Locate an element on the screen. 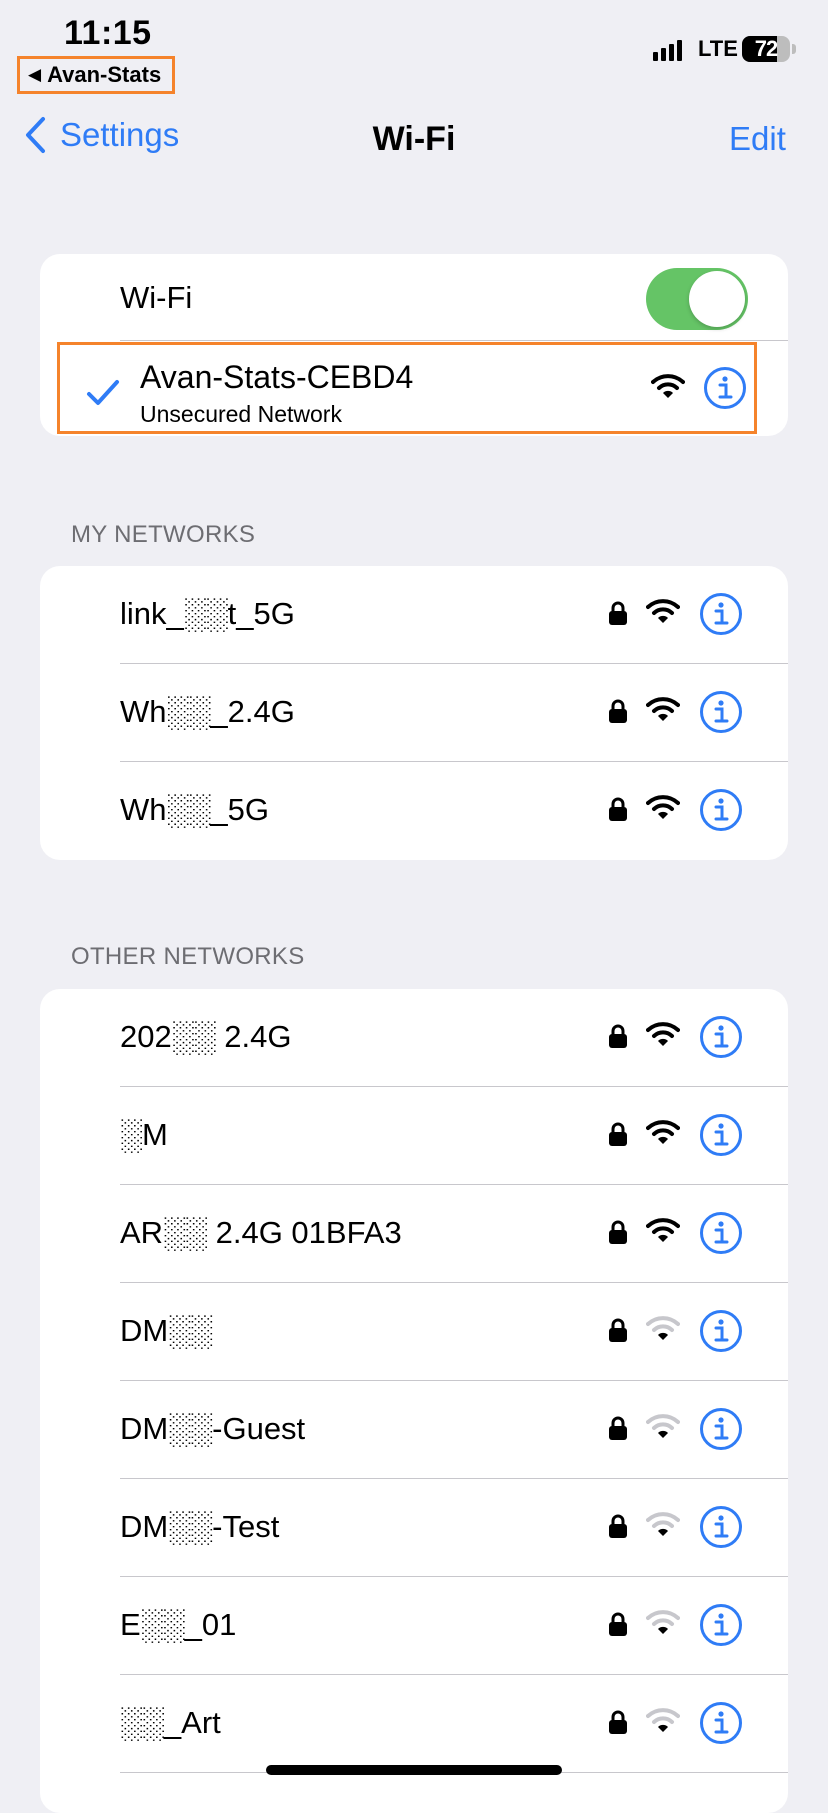 This screenshot has height=1813, width=828. my-networks-header: MY NETWORKS is located at coordinates (163, 534).